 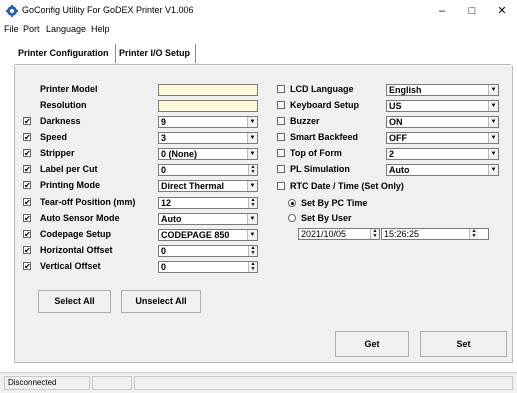 What do you see at coordinates (324, 234) in the screenshot?
I see `rtc-date-value: 2021/10/05` at bounding box center [324, 234].